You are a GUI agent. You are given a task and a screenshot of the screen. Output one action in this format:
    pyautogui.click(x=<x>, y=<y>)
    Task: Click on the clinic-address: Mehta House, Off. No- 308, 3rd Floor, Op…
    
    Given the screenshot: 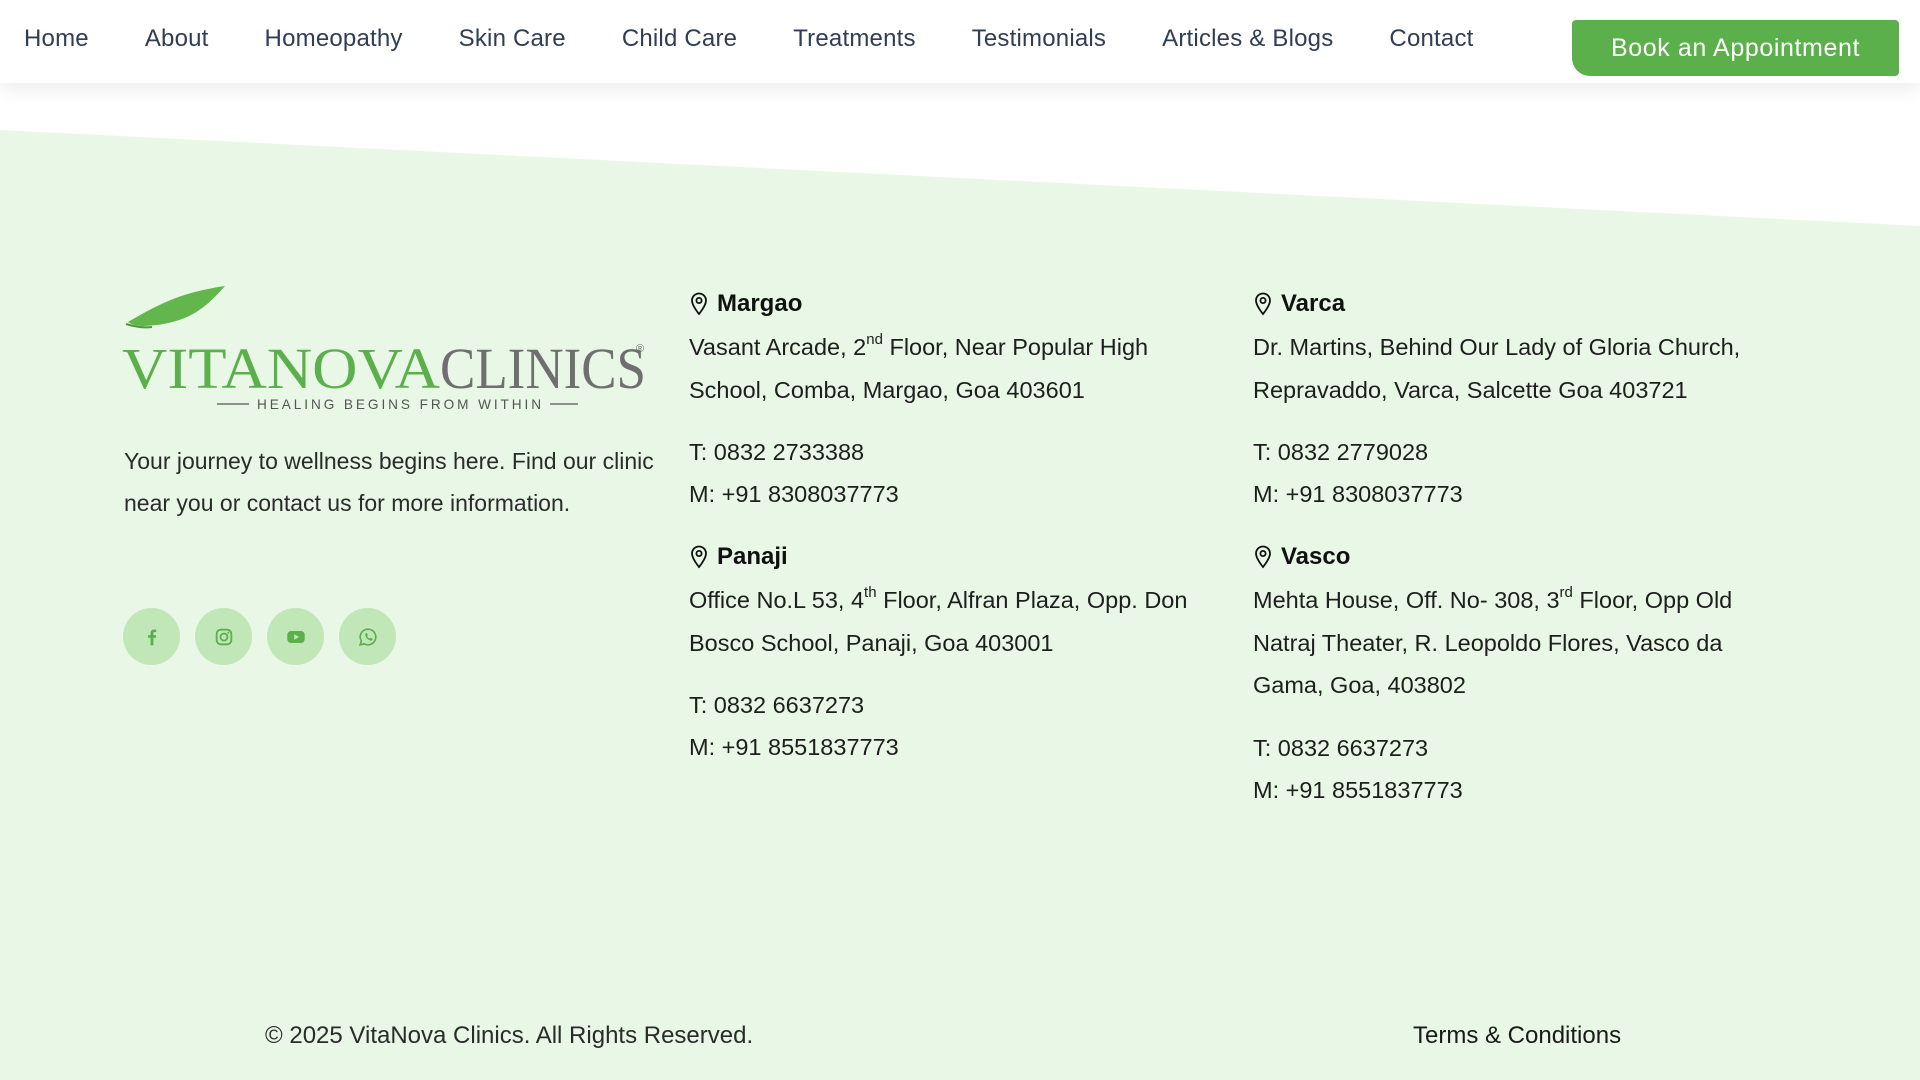 What is the action you would take?
    pyautogui.click(x=1493, y=641)
    